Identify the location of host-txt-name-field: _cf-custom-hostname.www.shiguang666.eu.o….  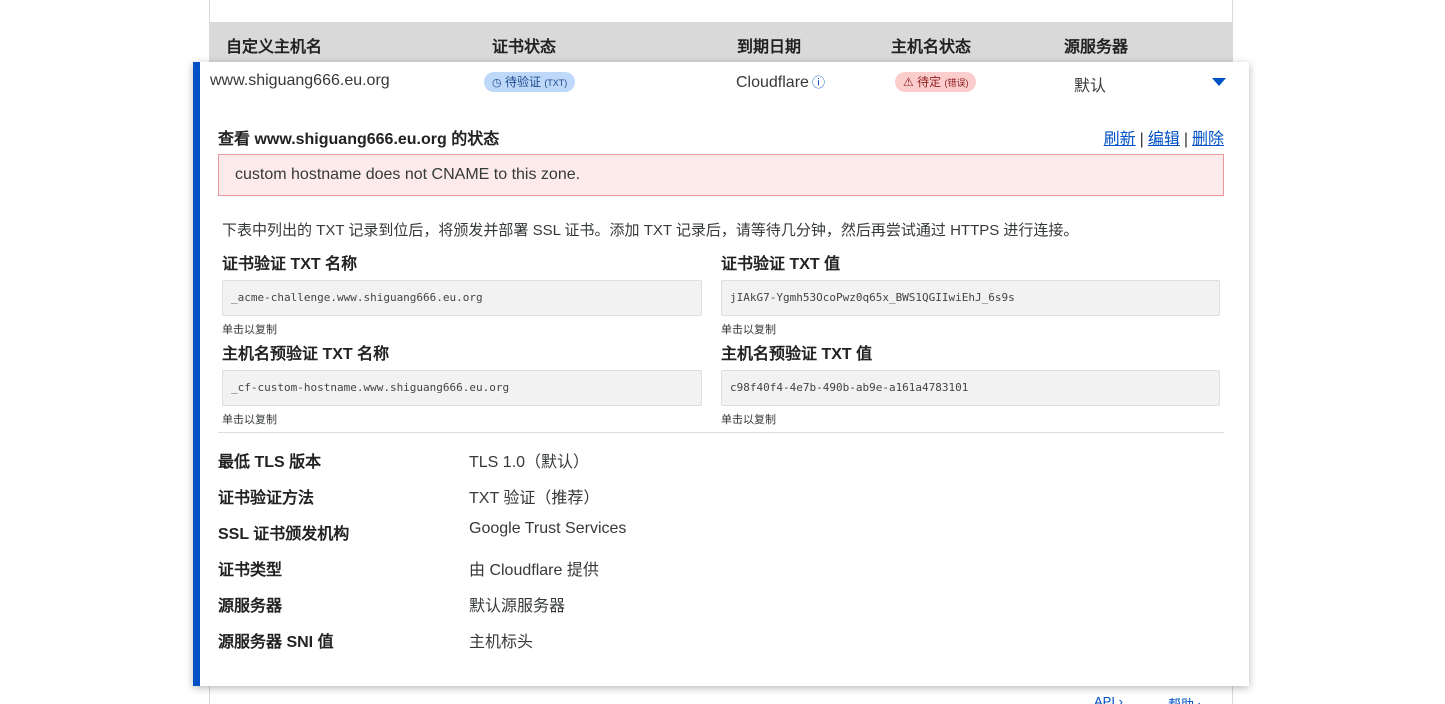
(462, 388).